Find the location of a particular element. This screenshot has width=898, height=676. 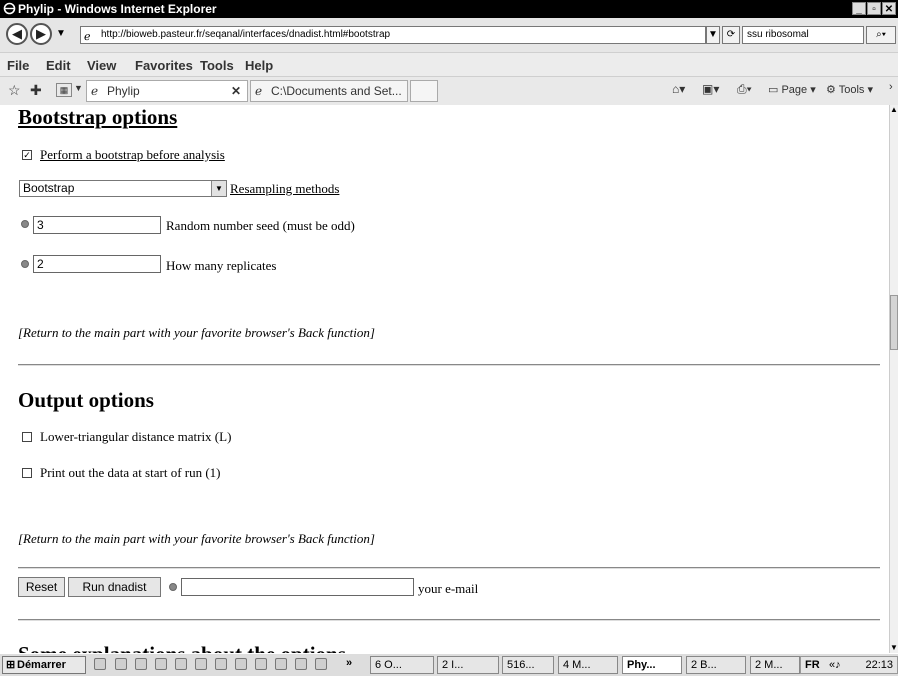

page-menu-label: Page is located at coordinates (794, 90).